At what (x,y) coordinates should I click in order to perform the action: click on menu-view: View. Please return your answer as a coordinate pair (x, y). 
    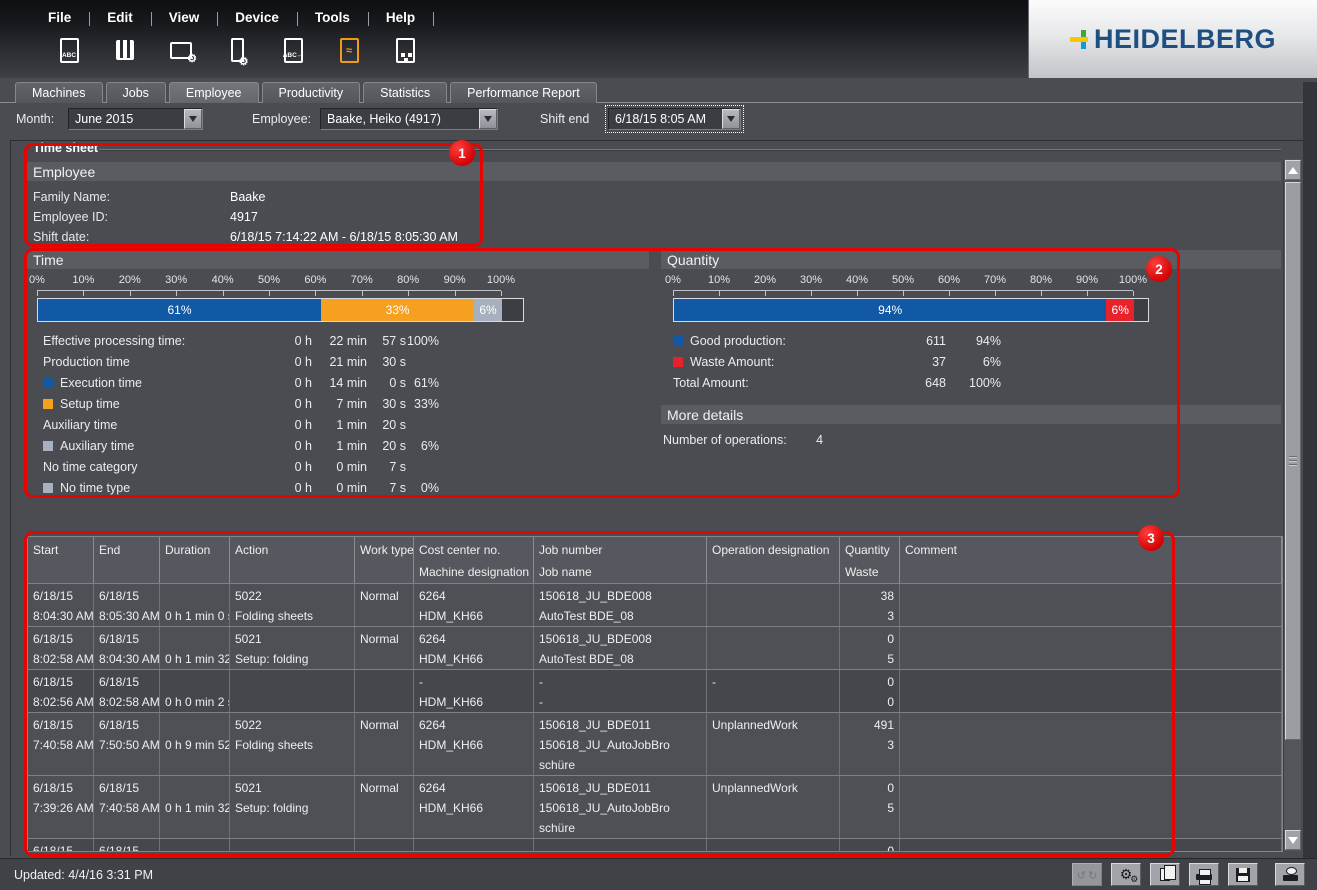
    Looking at the image, I should click on (193, 18).